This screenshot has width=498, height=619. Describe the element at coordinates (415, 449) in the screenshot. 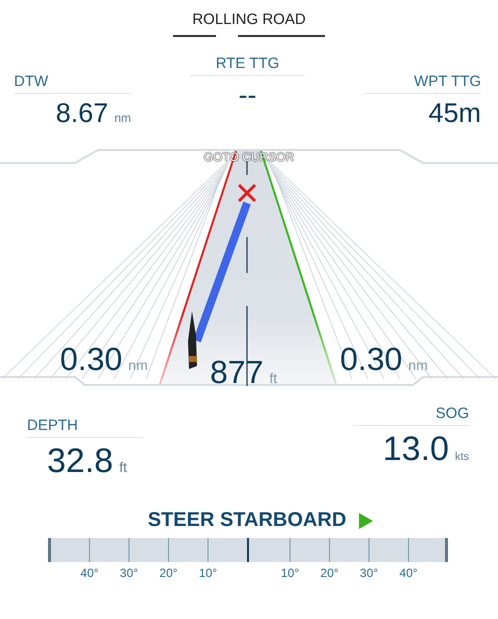

I see `field-value: 13.0` at that location.